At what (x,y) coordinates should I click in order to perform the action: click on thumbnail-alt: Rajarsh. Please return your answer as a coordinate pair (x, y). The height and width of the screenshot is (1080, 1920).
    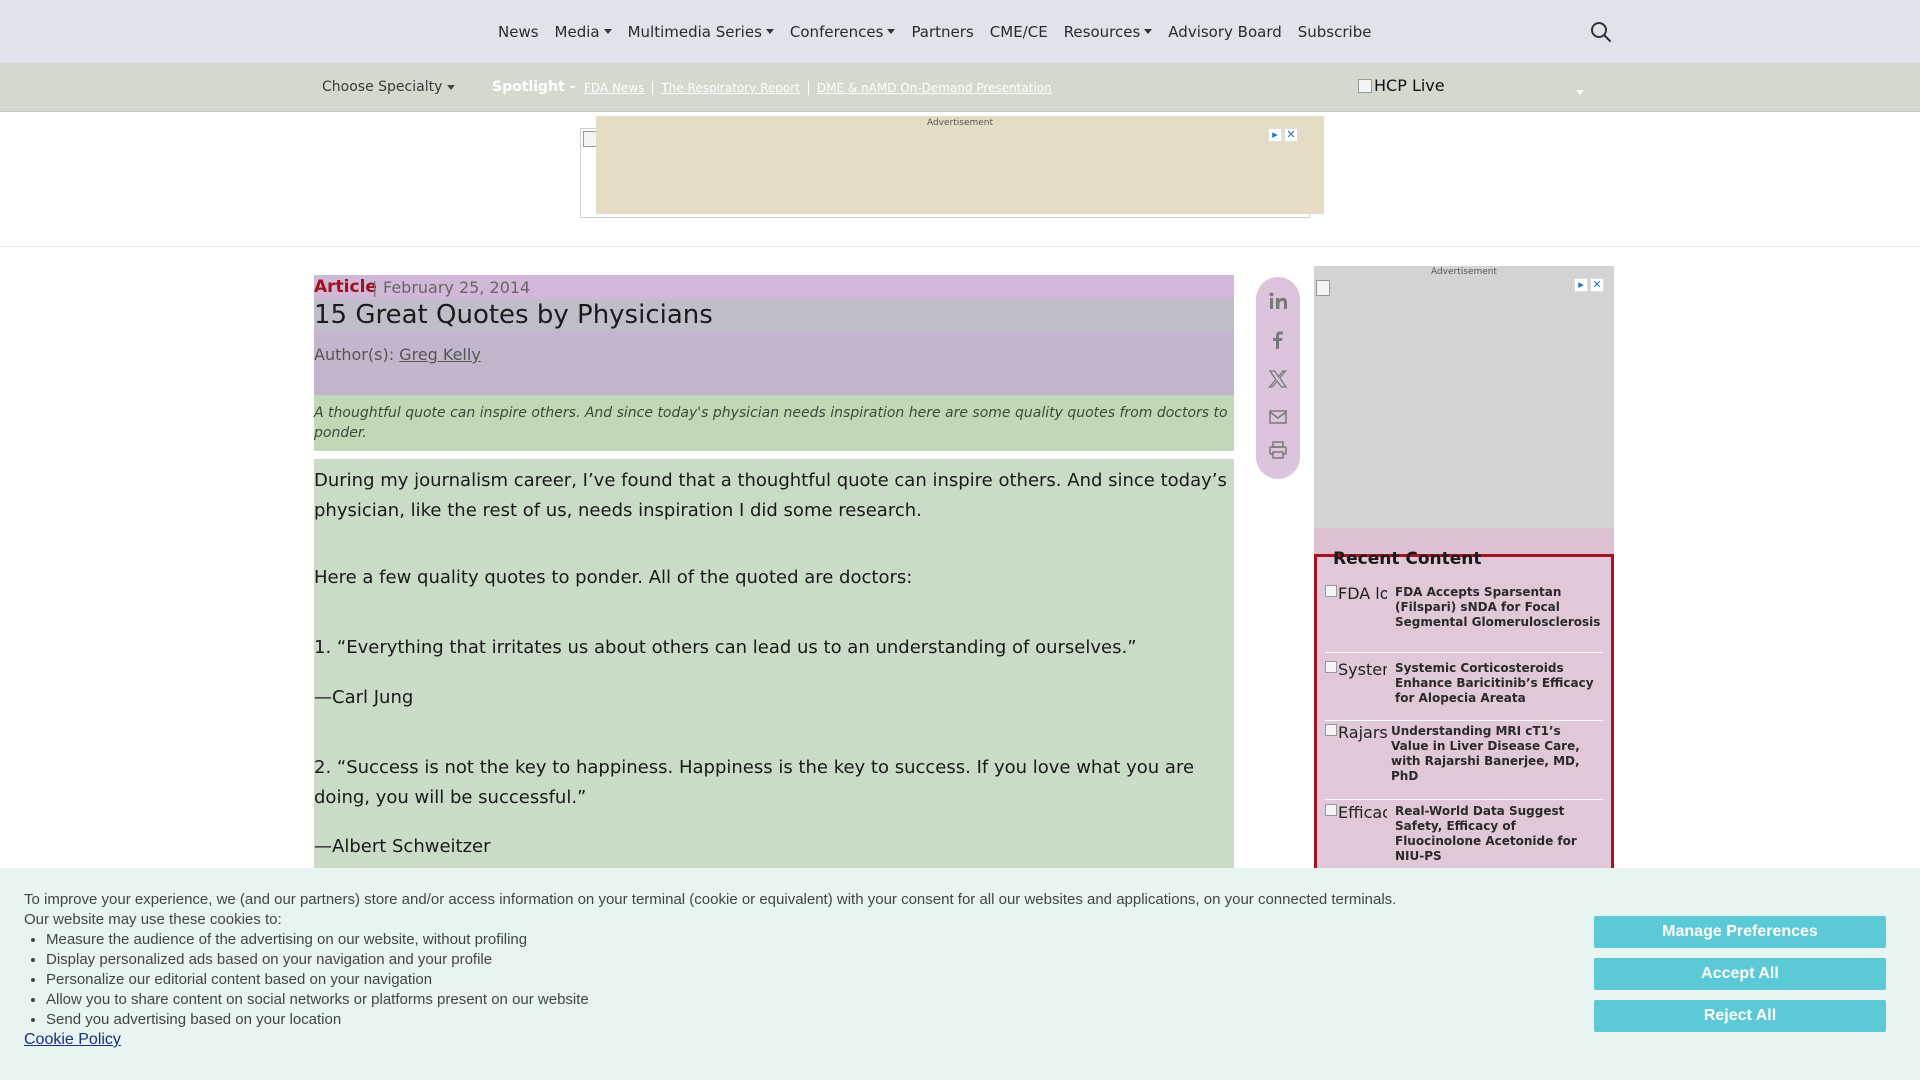
    Looking at the image, I should click on (1362, 733).